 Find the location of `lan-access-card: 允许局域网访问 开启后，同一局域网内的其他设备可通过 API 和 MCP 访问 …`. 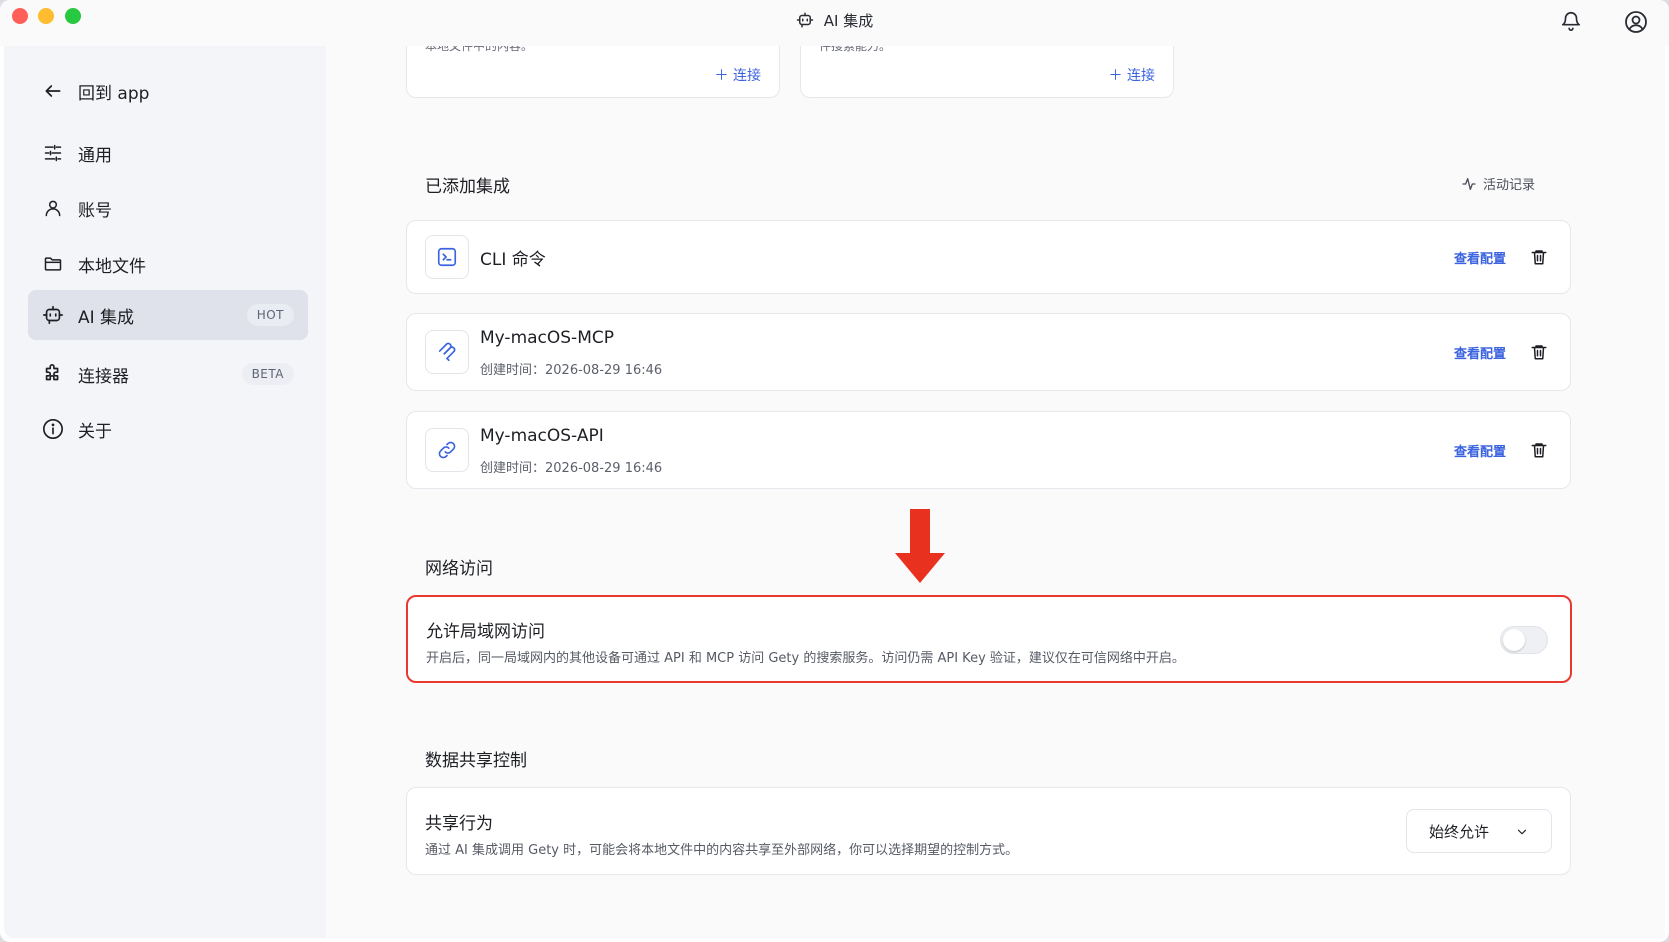

lan-access-card: 允许局域网访问 开启后，同一局域网内的其他设备可通过 API 和 MCP 访问 … is located at coordinates (989, 639).